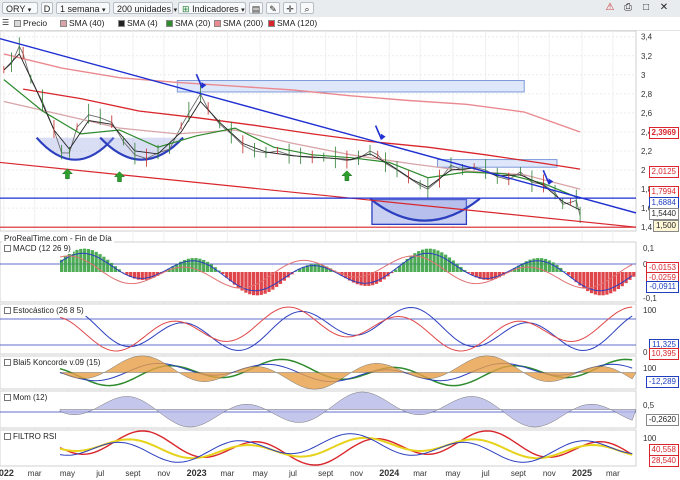 This screenshot has height=480, width=680. I want to click on konc-axis-label: 100, so click(650, 368).